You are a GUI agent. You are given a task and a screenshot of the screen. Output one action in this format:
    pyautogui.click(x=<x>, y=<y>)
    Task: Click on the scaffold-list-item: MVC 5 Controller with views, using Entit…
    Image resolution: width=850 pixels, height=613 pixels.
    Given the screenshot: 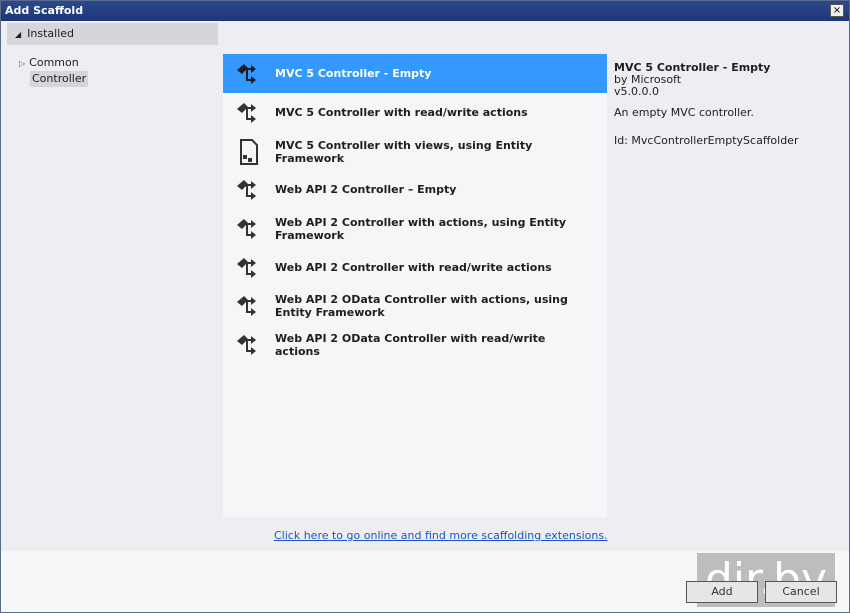 What is the action you would take?
    pyautogui.click(x=415, y=151)
    